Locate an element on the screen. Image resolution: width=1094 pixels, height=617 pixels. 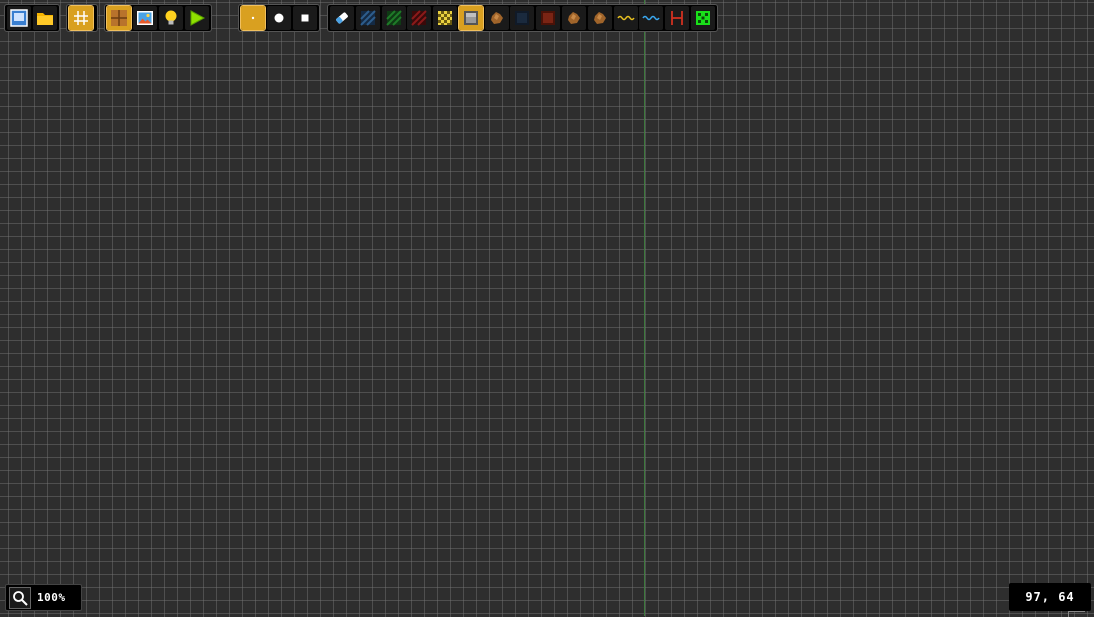
tile-stone-button is located at coordinates (470, 18).